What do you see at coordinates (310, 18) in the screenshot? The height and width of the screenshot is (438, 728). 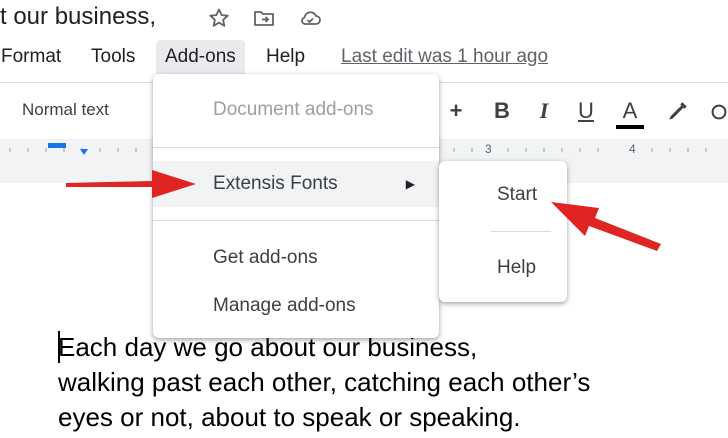 I see `cloud-saved-icon` at bounding box center [310, 18].